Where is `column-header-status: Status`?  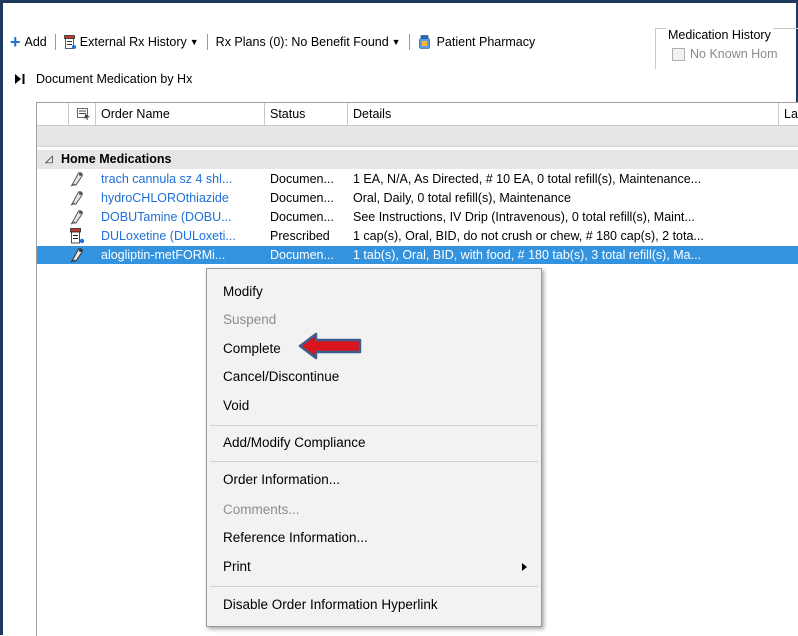
column-header-status: Status is located at coordinates (306, 114).